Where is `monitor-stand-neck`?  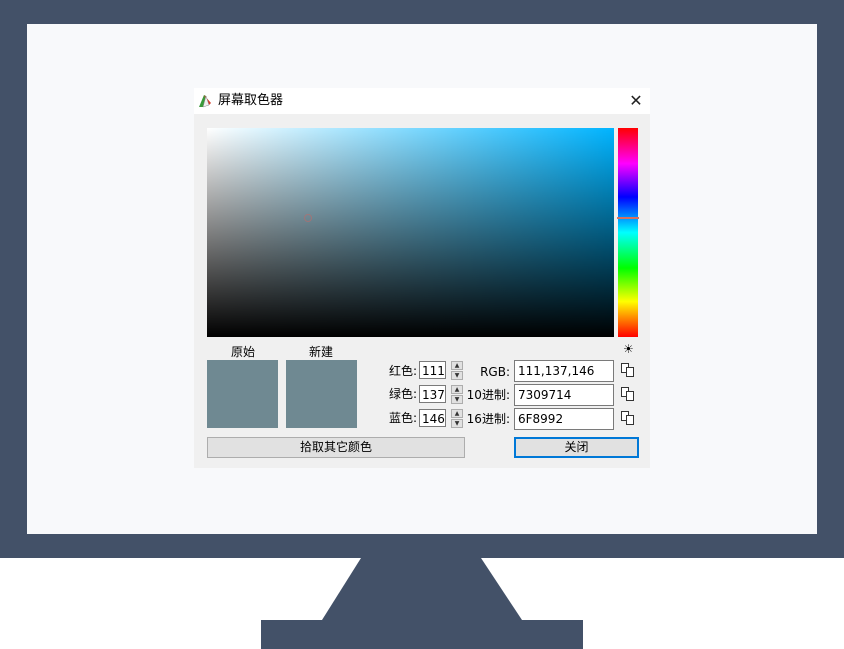 monitor-stand-neck is located at coordinates (422, 589).